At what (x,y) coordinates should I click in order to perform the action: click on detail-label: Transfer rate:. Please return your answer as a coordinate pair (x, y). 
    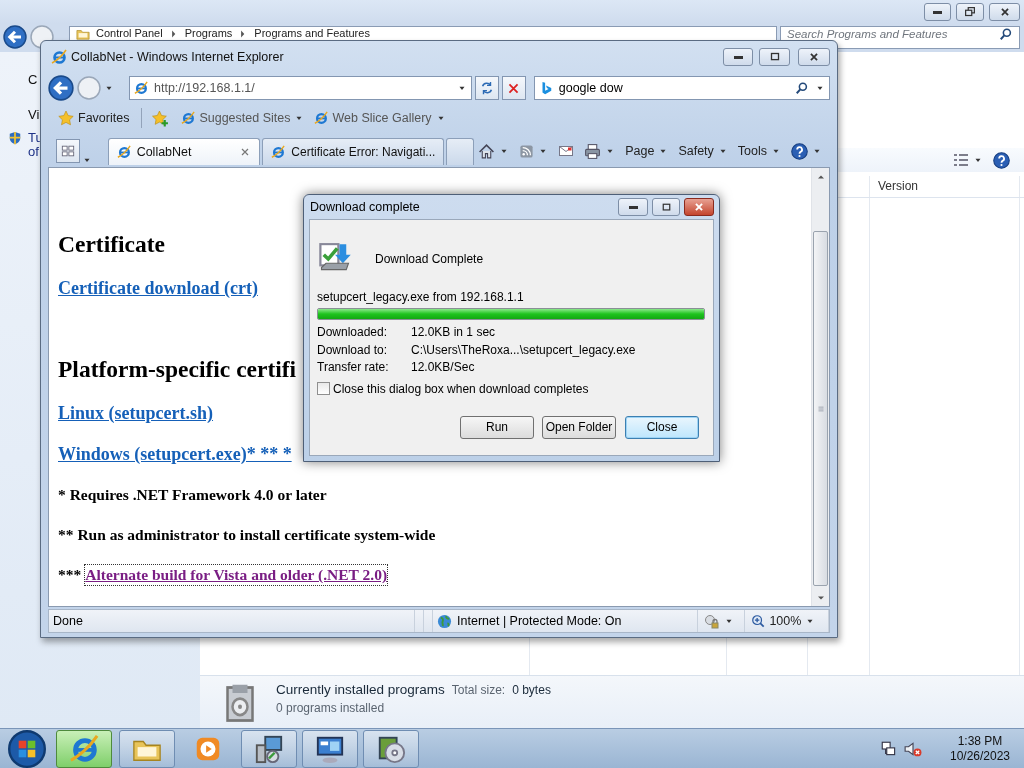
    Looking at the image, I should click on (353, 367).